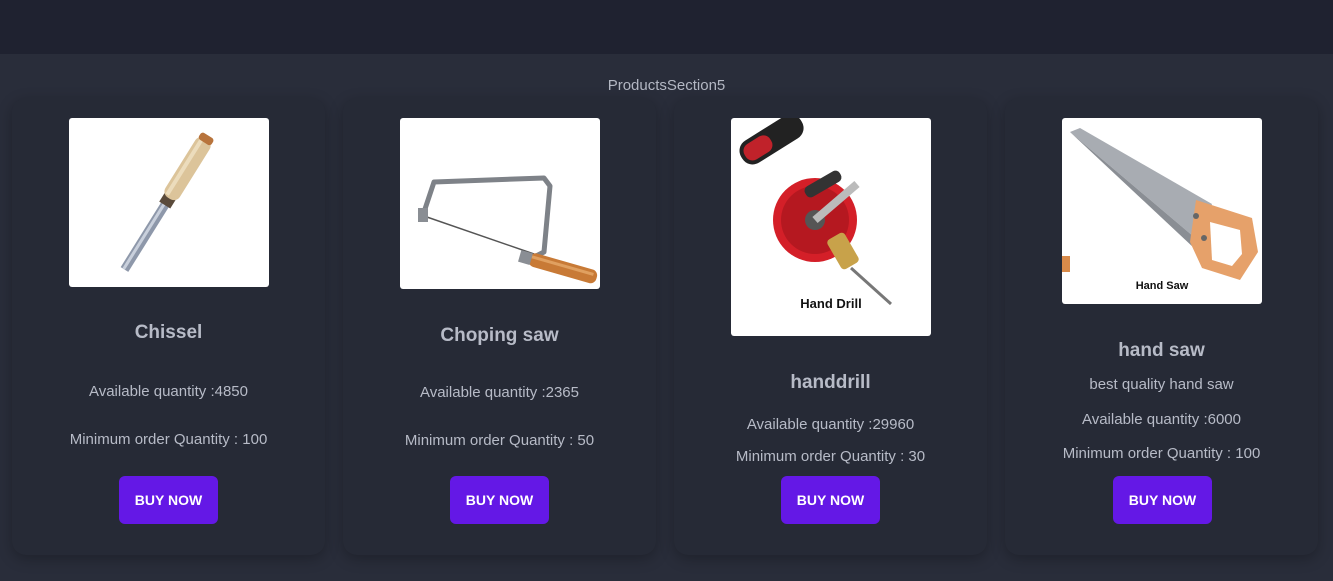 This screenshot has width=1333, height=581. I want to click on minimum-order-quantity: Minimum order Quantity : 30, so click(830, 456).